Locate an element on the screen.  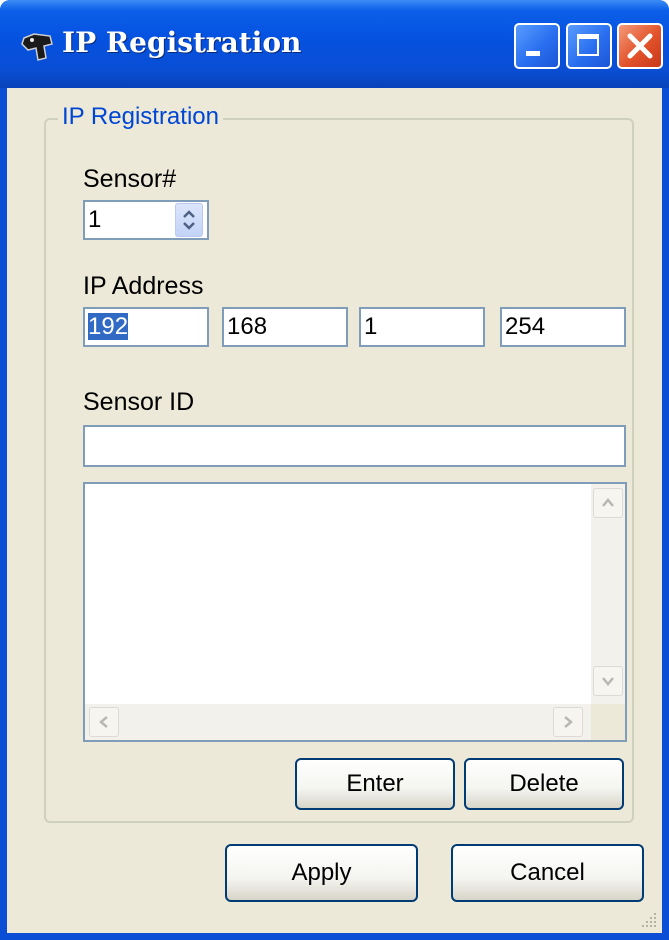
group-title: IP Registration is located at coordinates (140, 117).